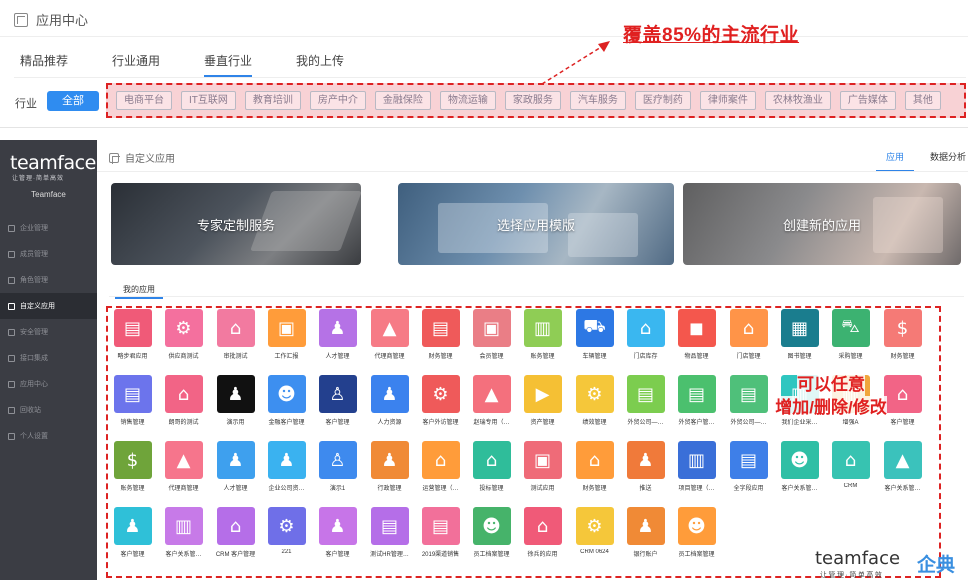  What do you see at coordinates (867, 100) in the screenshot?
I see `industry-chip: 广告媒体` at bounding box center [867, 100].